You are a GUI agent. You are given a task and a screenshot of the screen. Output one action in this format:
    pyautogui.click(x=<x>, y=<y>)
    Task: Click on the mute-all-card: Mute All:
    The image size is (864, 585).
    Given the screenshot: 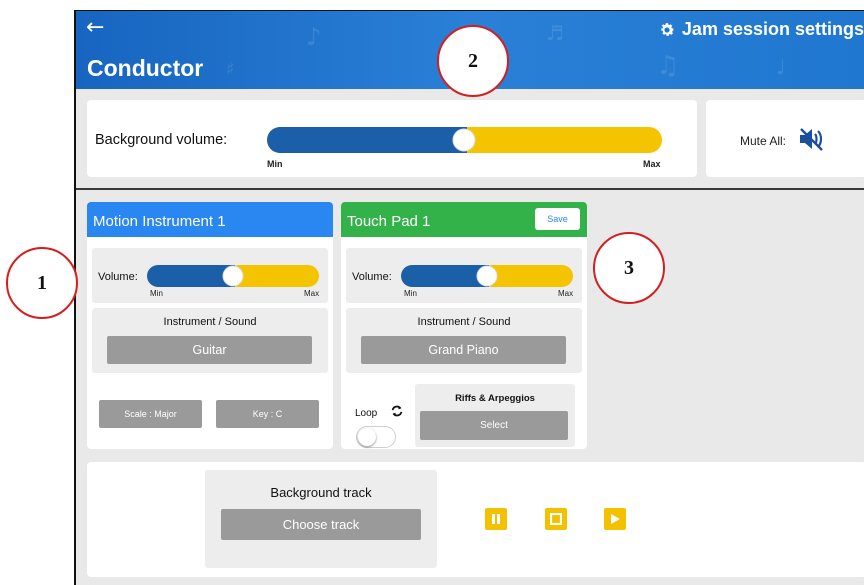 What is the action you would take?
    pyautogui.click(x=785, y=138)
    